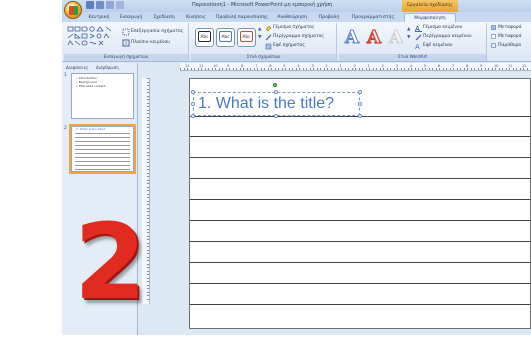 The height and width of the screenshot is (346, 531). I want to click on edit-shape-button: Επεξεργασία σχήματος, so click(157, 32).